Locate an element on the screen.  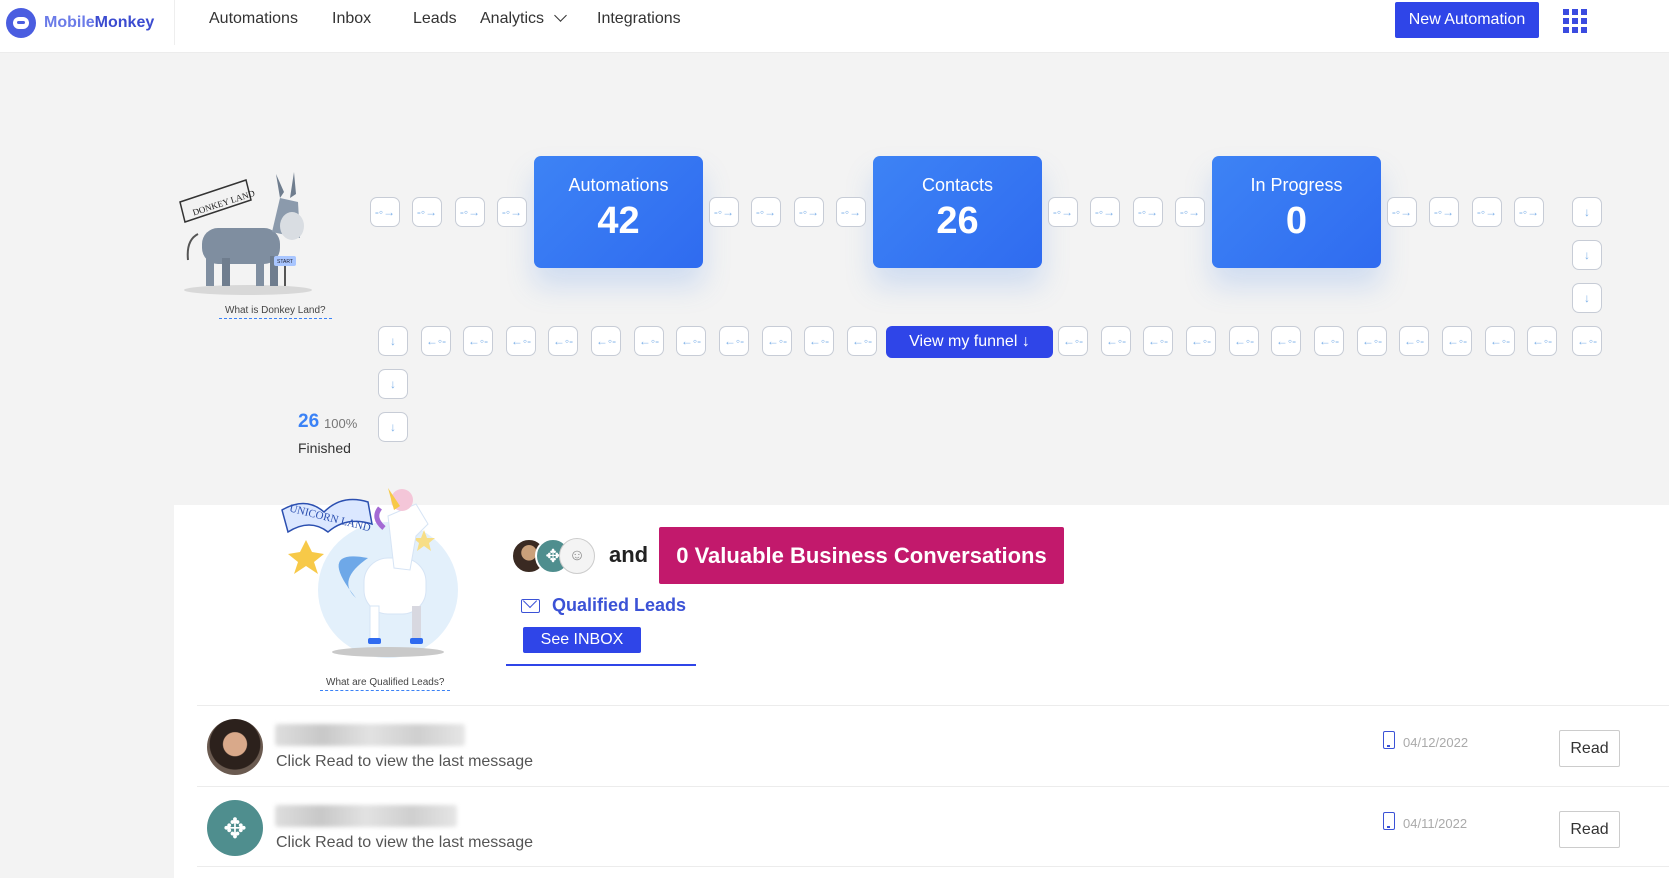
contacts-stat-card: Contacts 26 is located at coordinates (957, 212).